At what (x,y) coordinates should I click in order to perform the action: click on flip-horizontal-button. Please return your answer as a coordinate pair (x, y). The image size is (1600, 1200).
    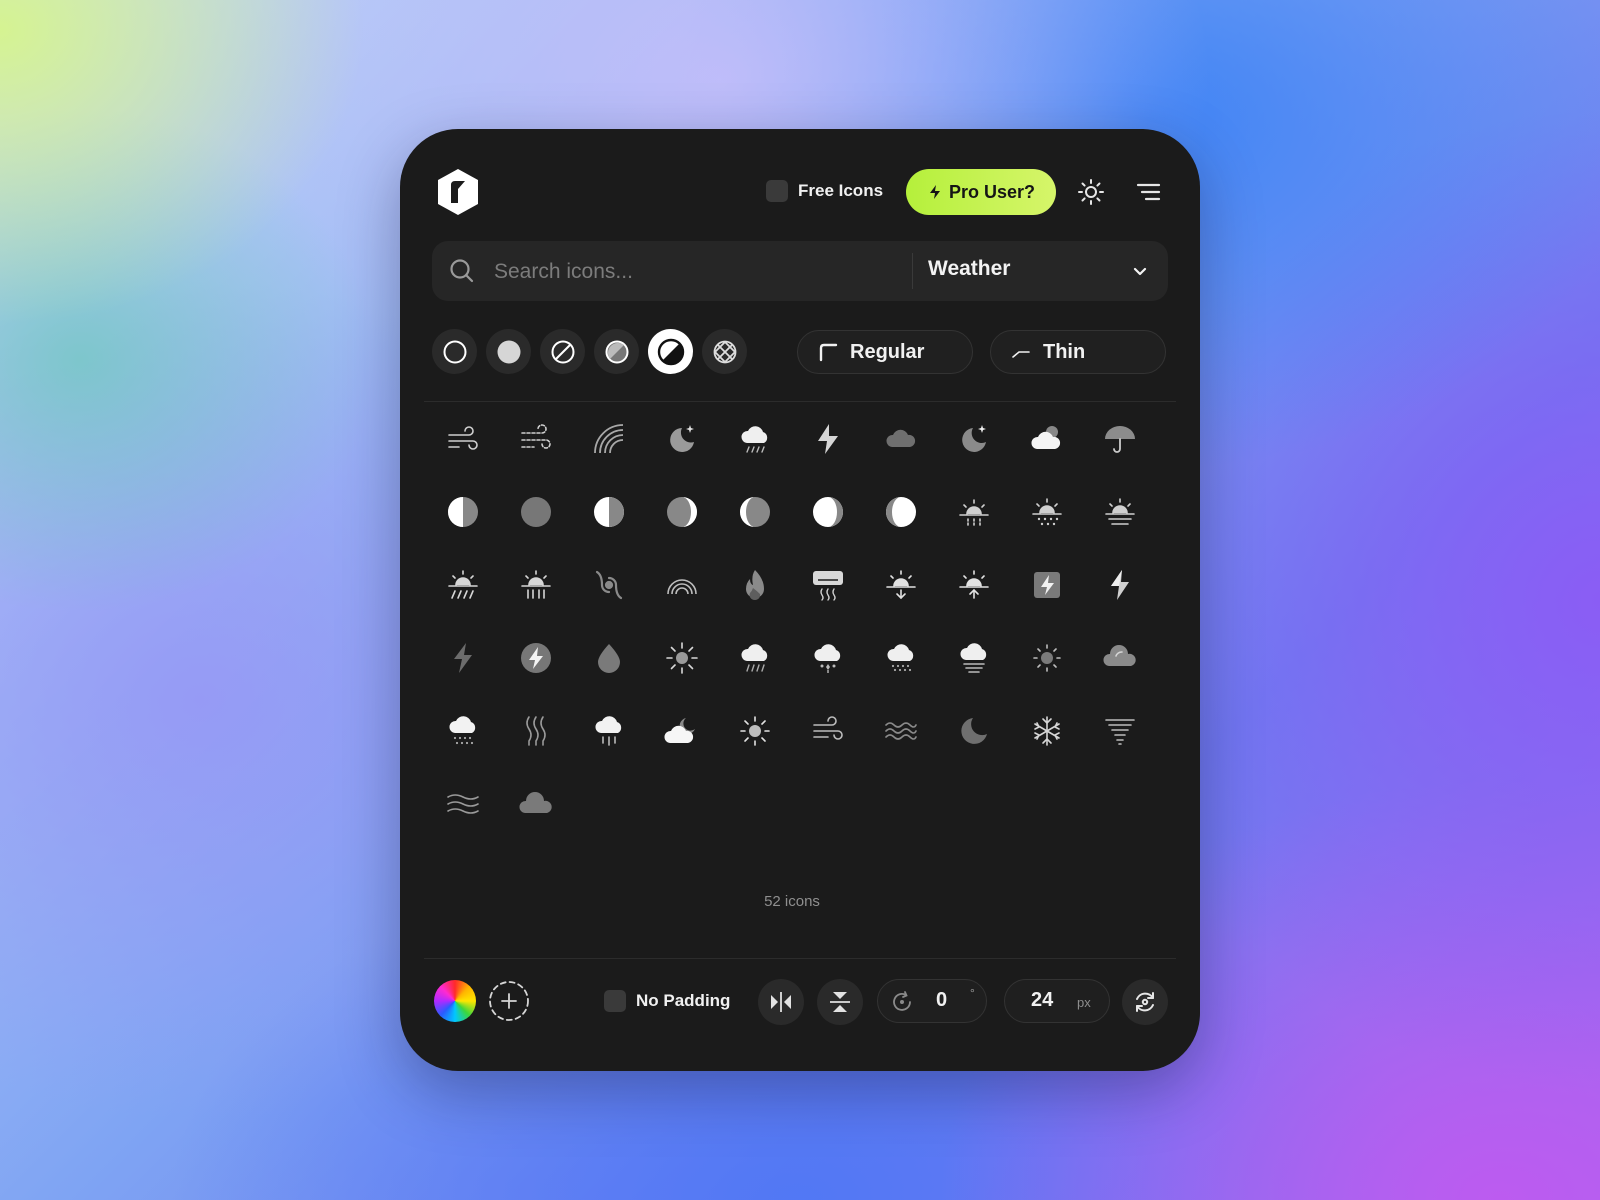
    Looking at the image, I should click on (781, 1002).